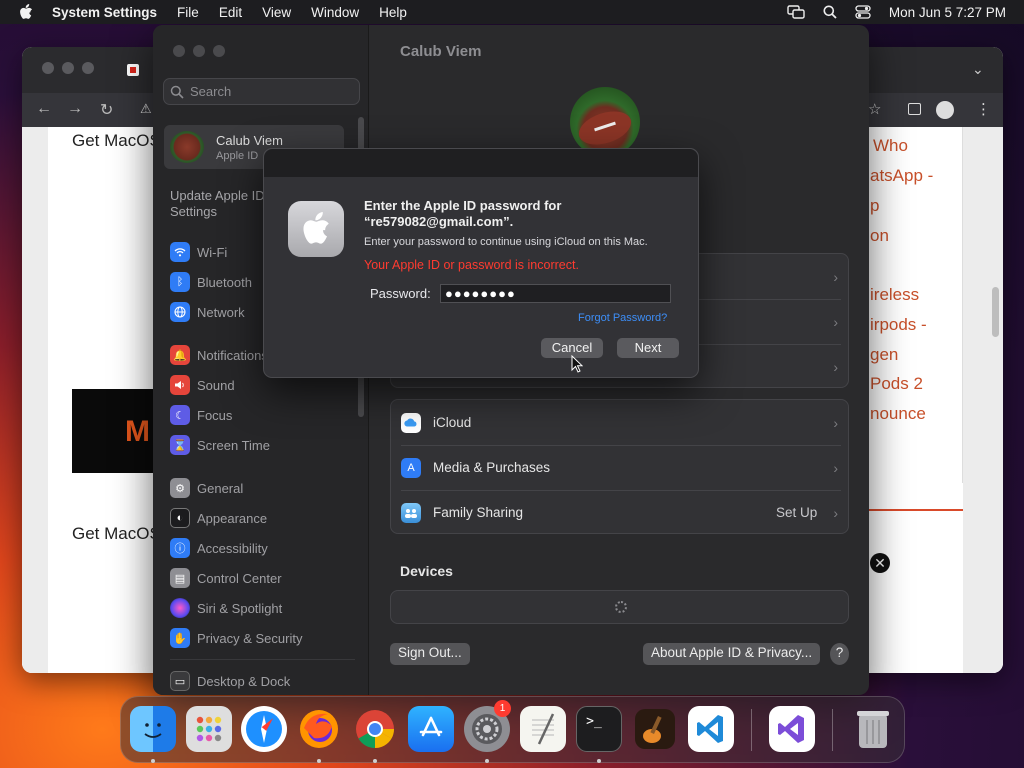 The width and height of the screenshot is (1024, 768). What do you see at coordinates (914, 109) in the screenshot?
I see `side-panel-icon` at bounding box center [914, 109].